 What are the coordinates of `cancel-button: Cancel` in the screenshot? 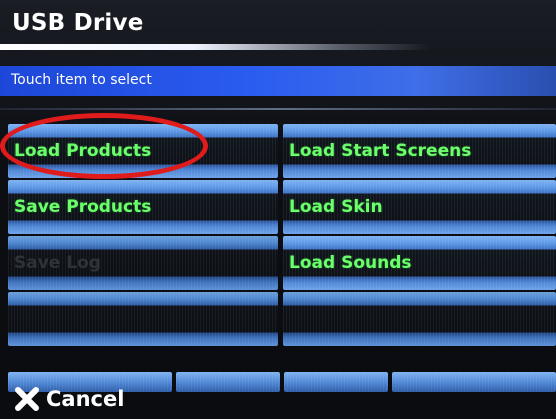 It's located at (89, 399).